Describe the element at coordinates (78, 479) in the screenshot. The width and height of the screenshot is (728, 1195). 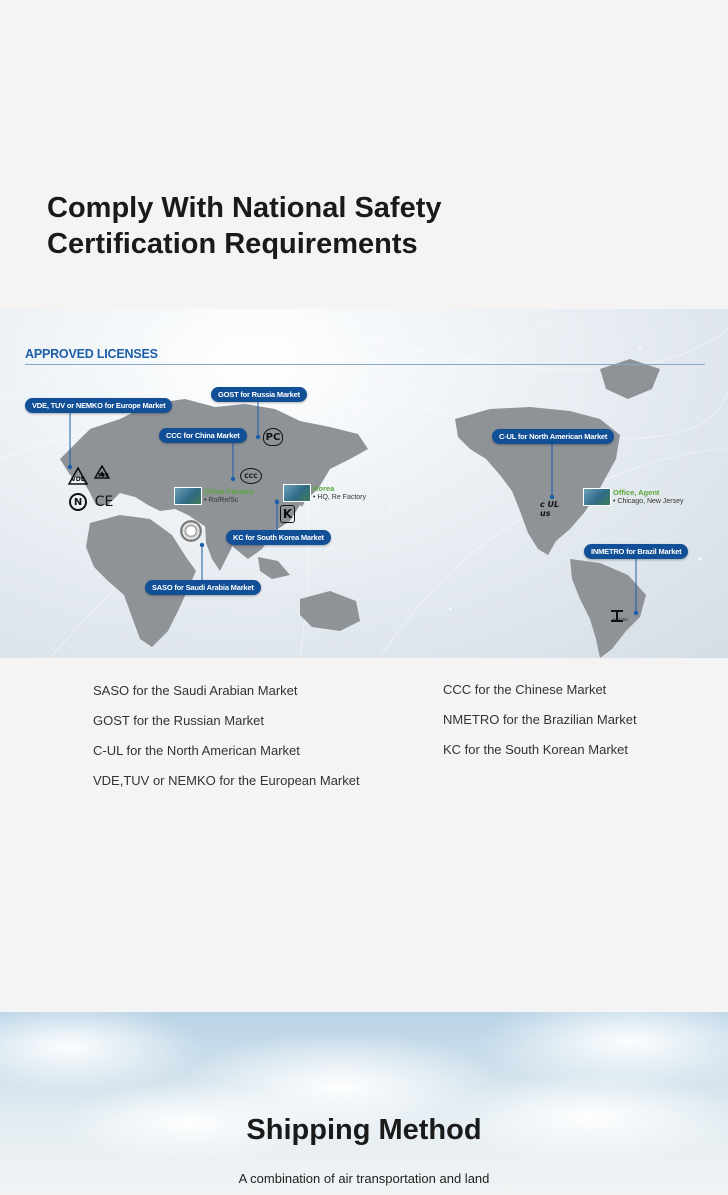
I see `svg-text: VDE` at that location.